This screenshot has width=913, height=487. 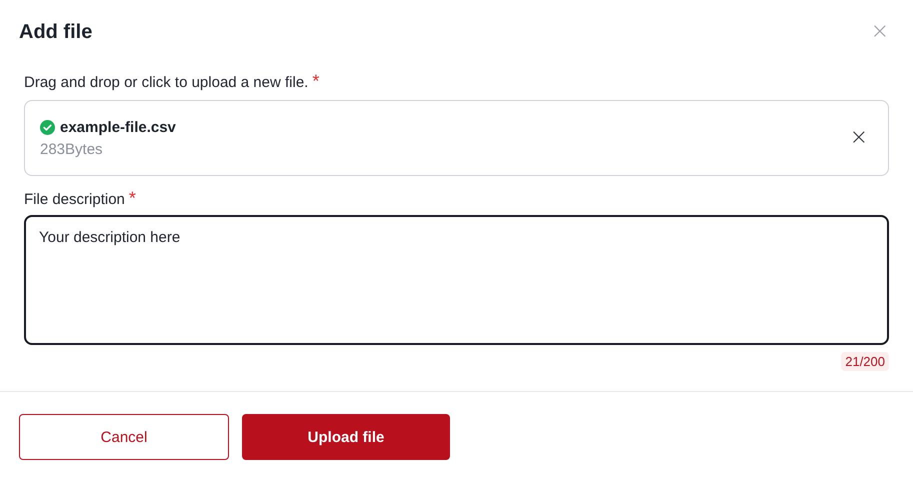 What do you see at coordinates (74, 199) in the screenshot?
I see `description-label: File description` at bounding box center [74, 199].